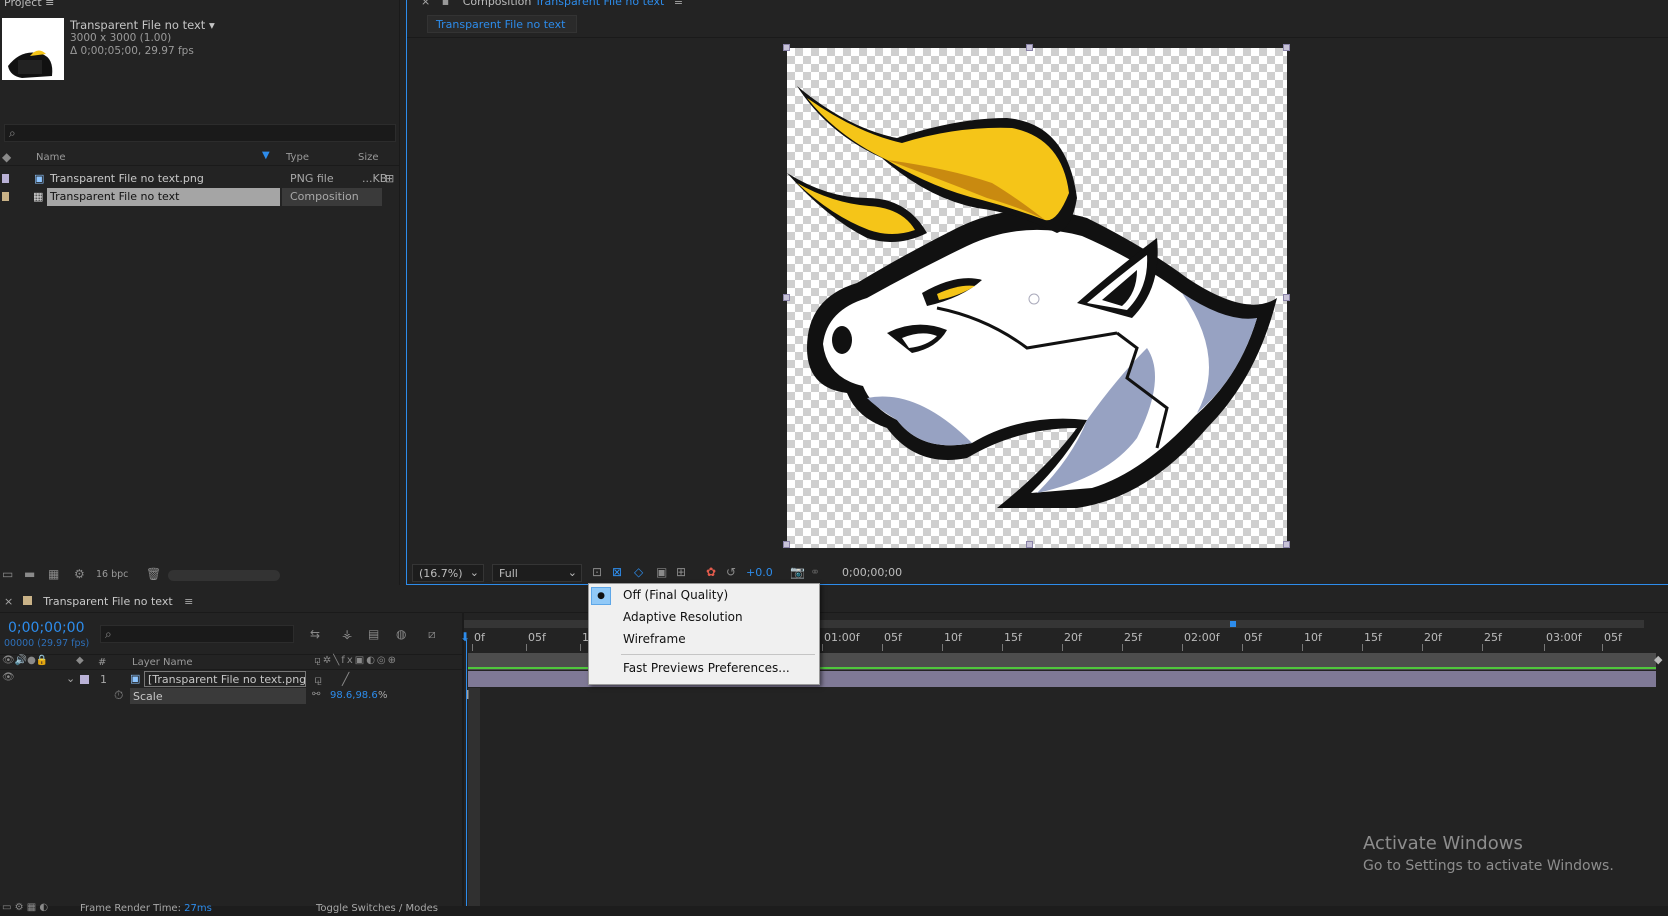  I want to click on column-size: Size, so click(368, 157).